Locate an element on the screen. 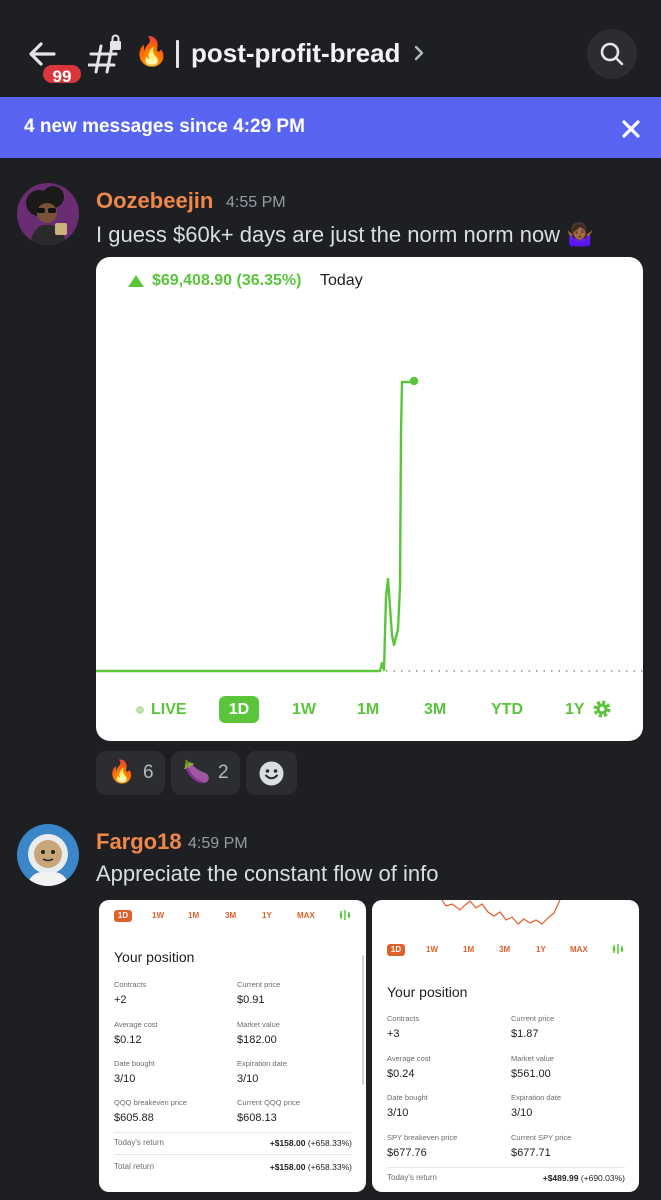  range-ytd: YTD is located at coordinates (507, 710).